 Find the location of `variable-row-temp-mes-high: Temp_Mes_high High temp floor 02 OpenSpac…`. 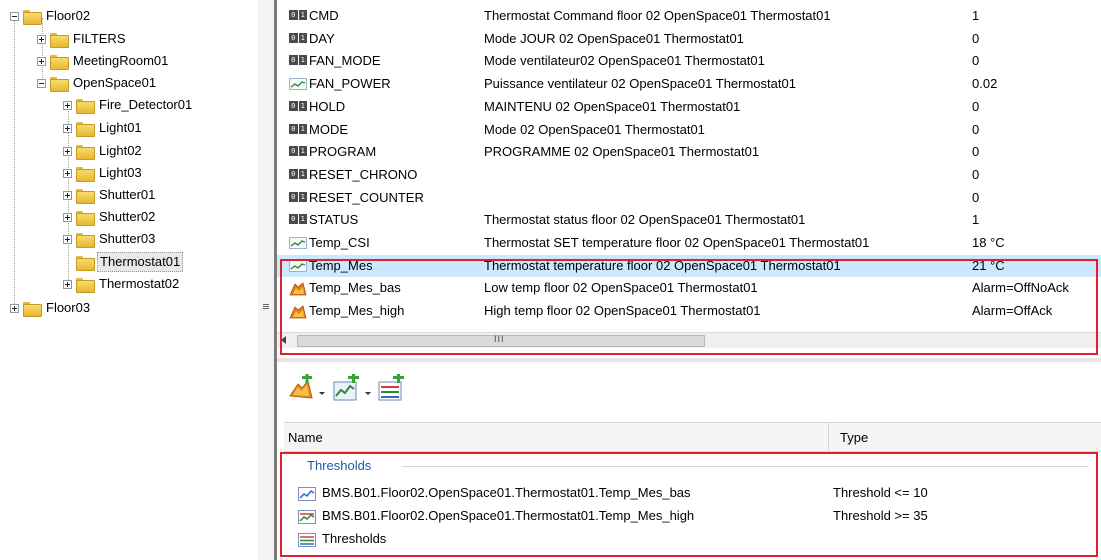

variable-row-temp-mes-high: Temp_Mes_high High temp floor 02 OpenSpac… is located at coordinates (689, 311).